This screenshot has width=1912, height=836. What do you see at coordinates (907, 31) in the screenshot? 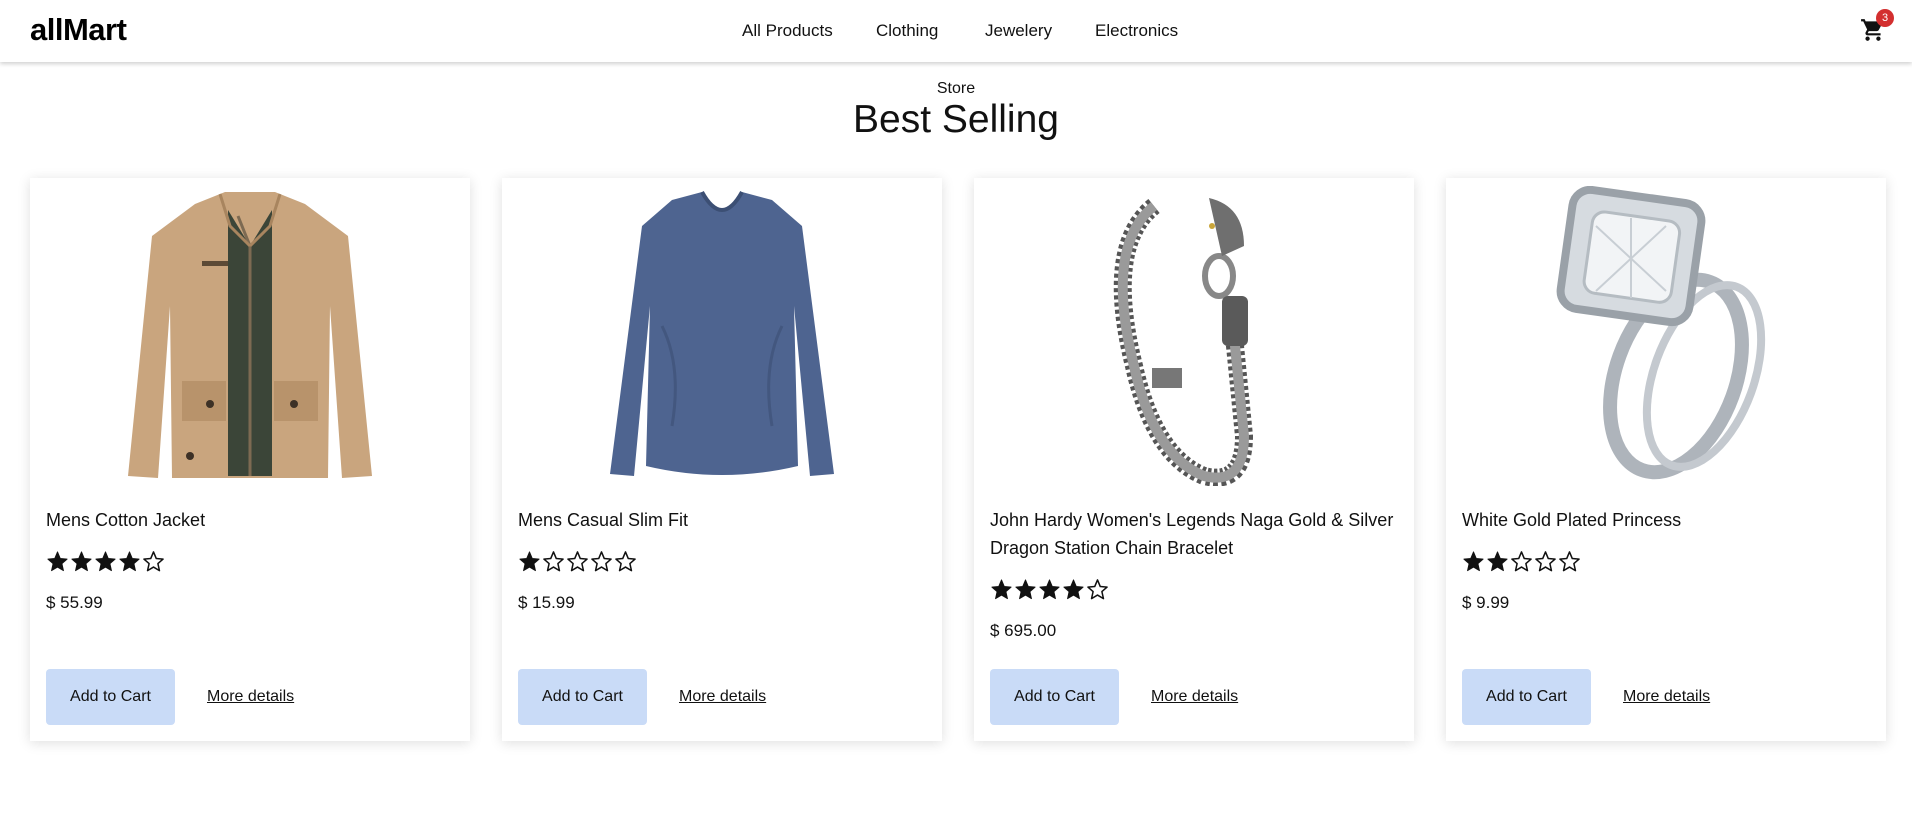
I see `nav-link-clothing: Clothing` at bounding box center [907, 31].